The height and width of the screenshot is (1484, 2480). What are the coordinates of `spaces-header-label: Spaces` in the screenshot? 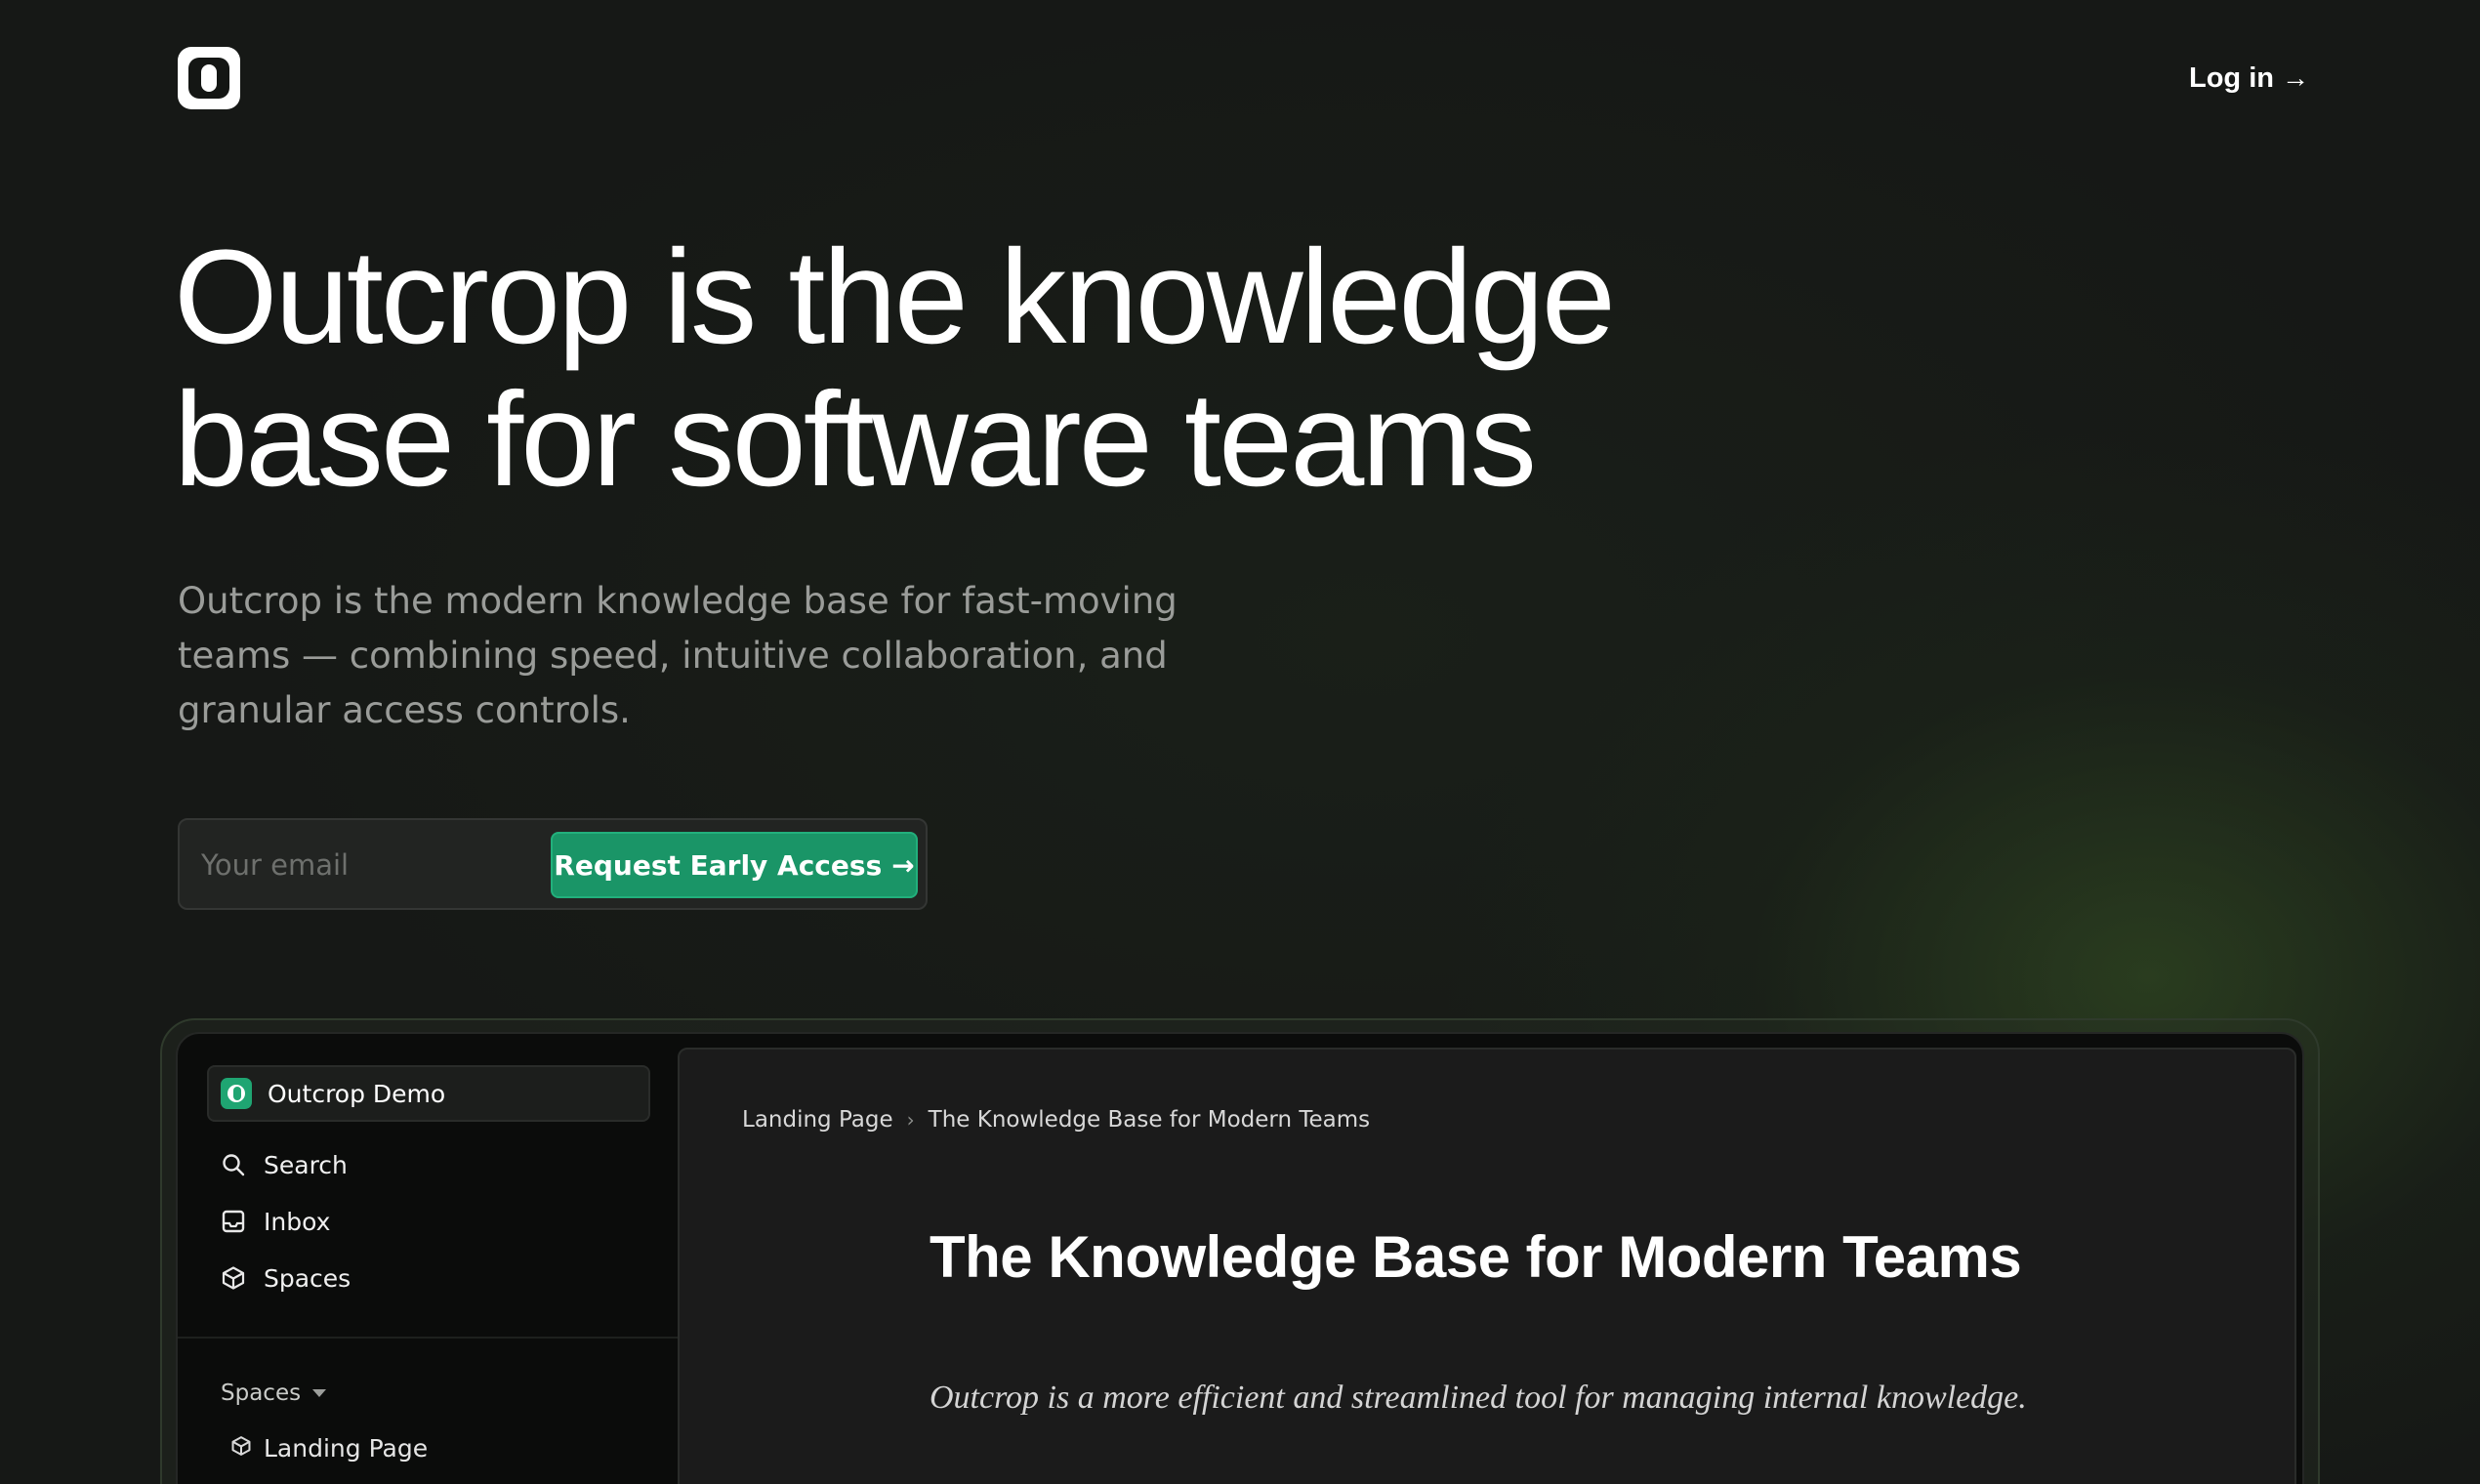 It's located at (261, 1393).